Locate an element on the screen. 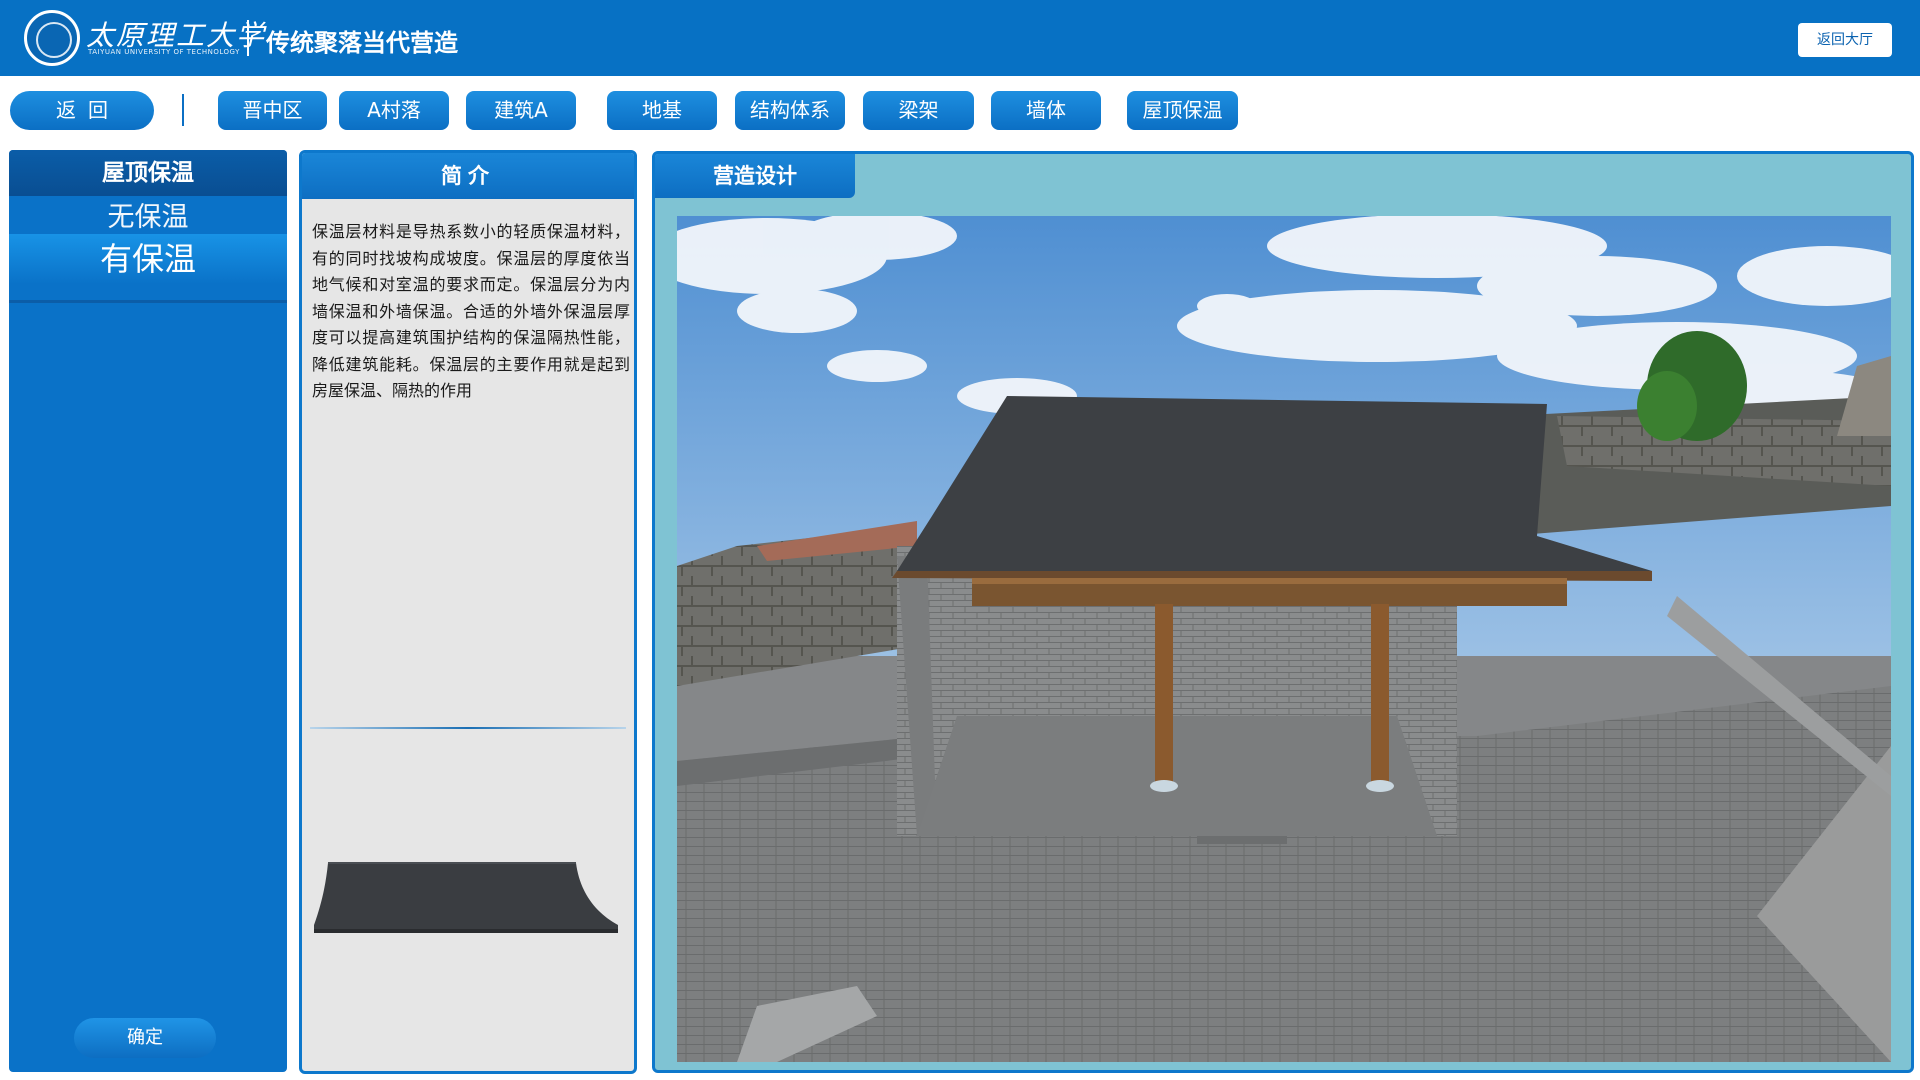  nav-wall-button: 墙体 is located at coordinates (1046, 110).